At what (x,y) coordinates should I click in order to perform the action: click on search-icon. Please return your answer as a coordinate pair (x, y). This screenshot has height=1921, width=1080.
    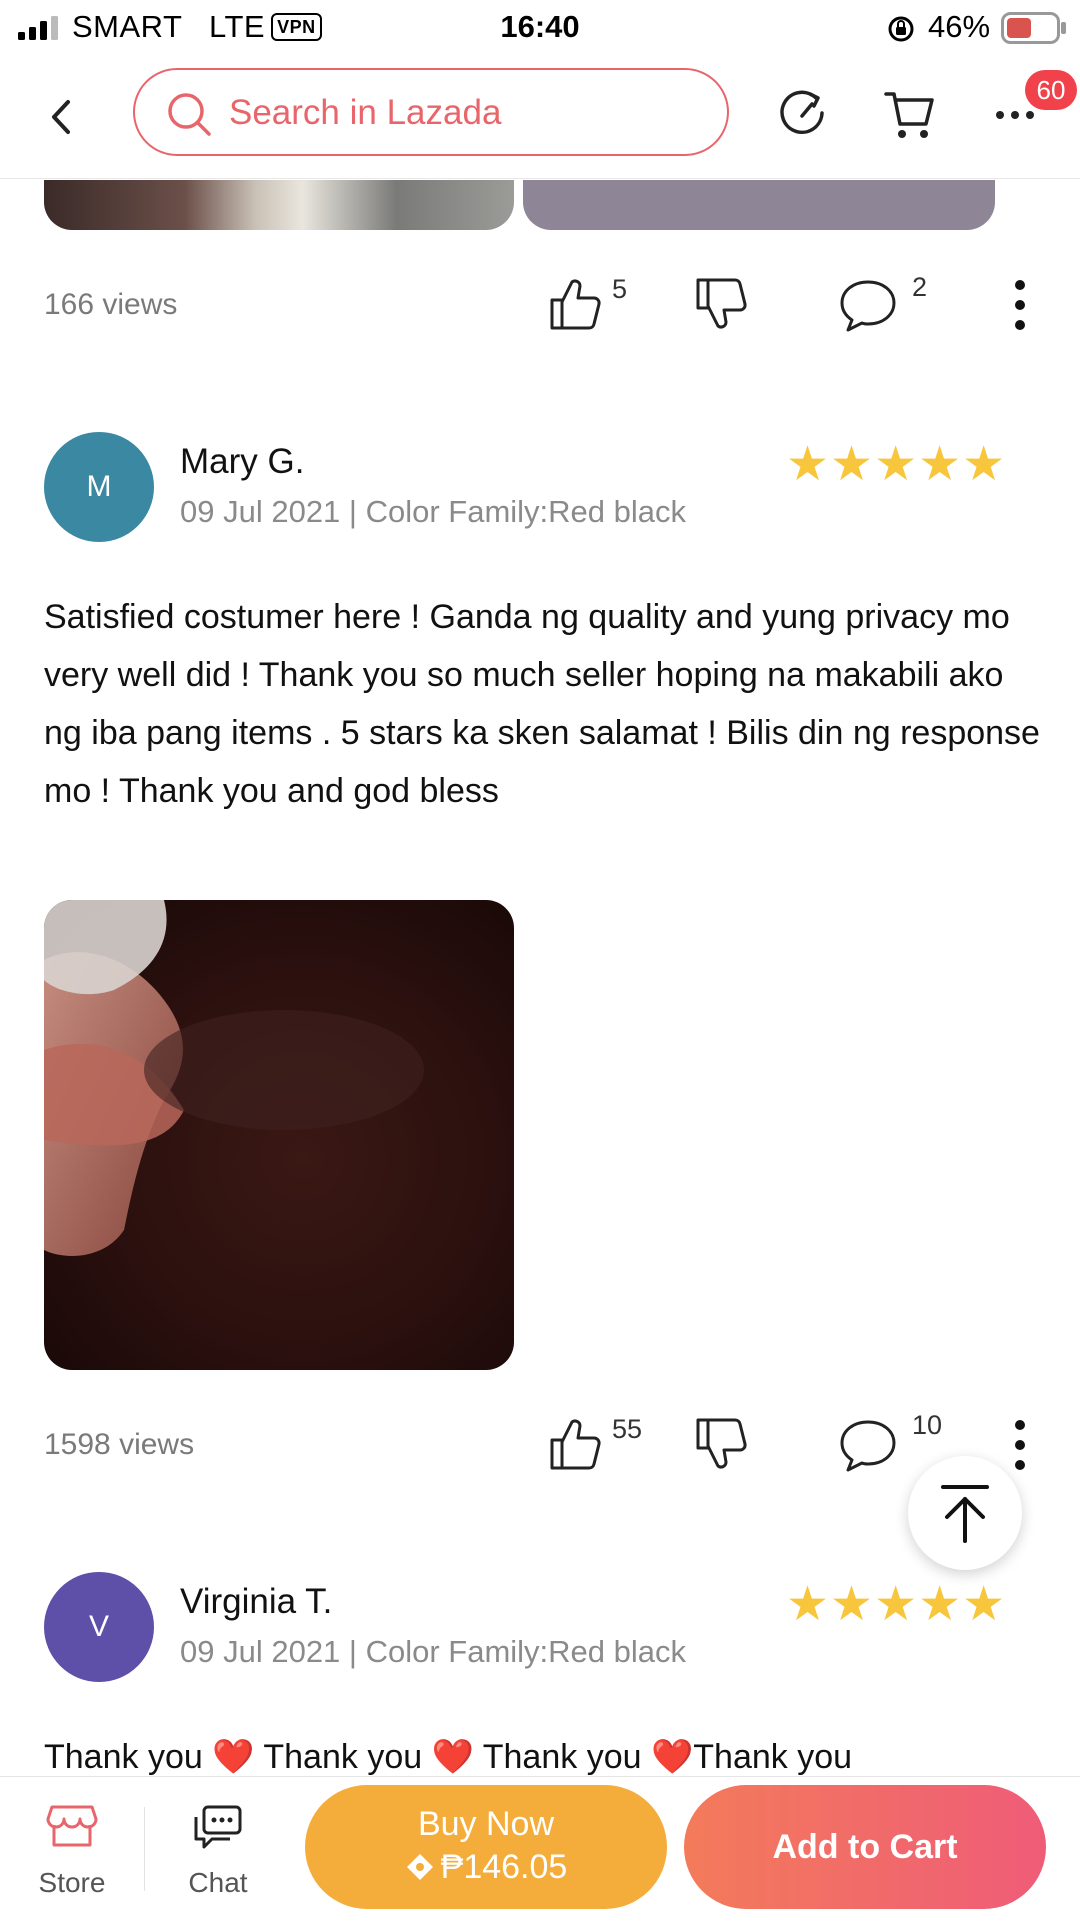
    Looking at the image, I should click on (189, 114).